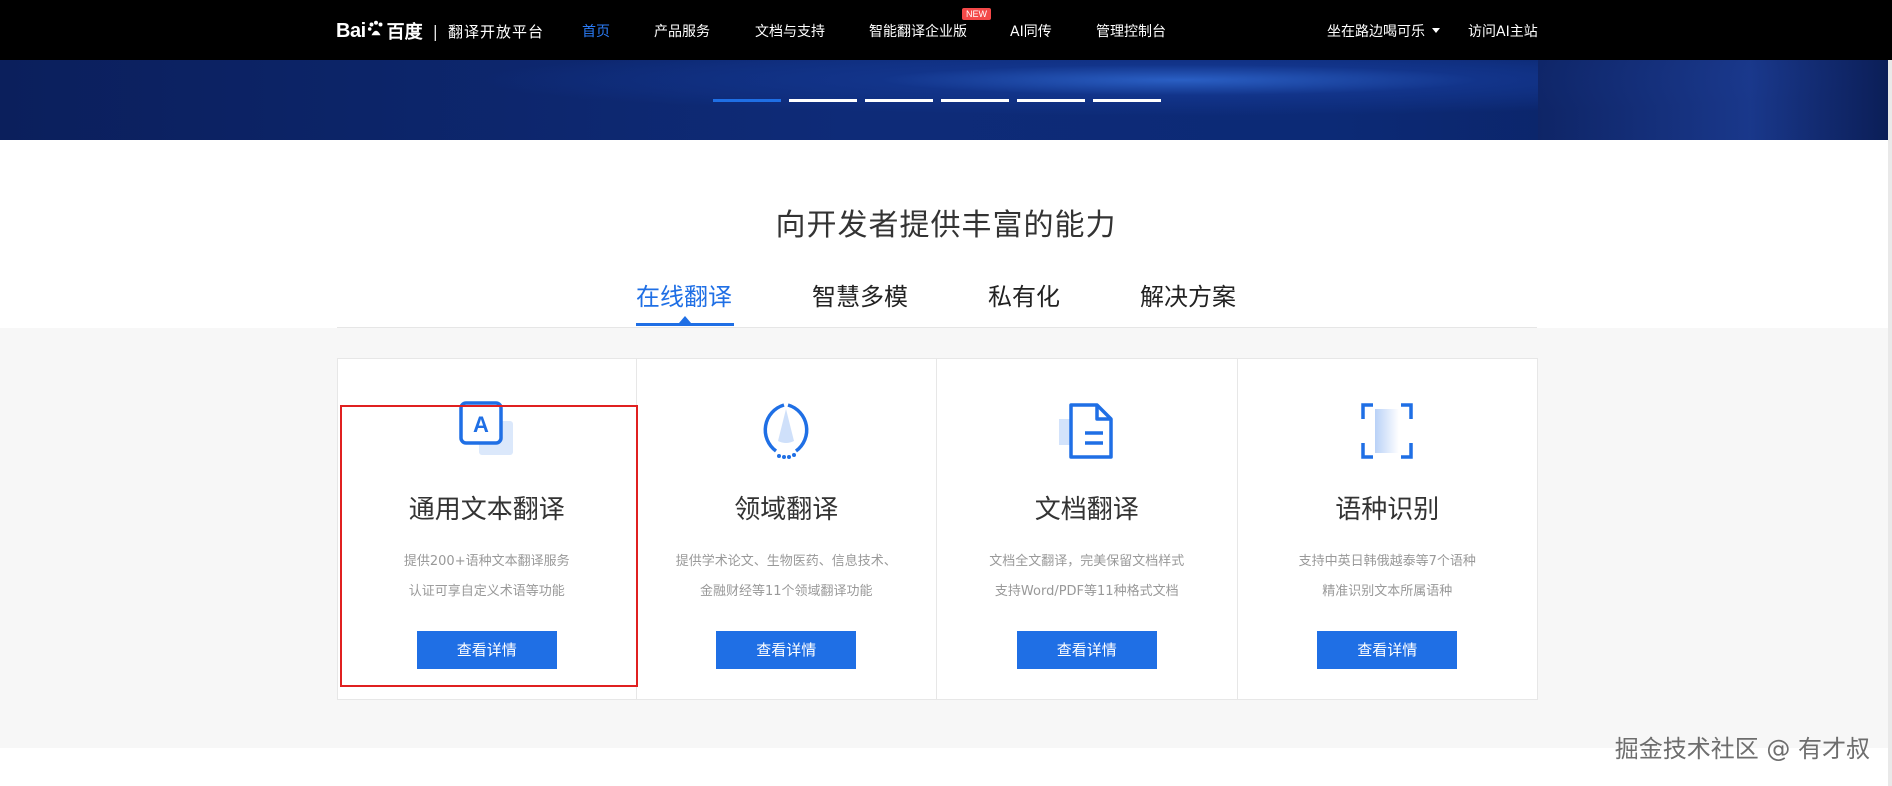 The height and width of the screenshot is (786, 1892). Describe the element at coordinates (487, 577) in the screenshot. I see `card-description: 提供200+语种文本翻译服务 认证可享自定义术语等功能` at that location.